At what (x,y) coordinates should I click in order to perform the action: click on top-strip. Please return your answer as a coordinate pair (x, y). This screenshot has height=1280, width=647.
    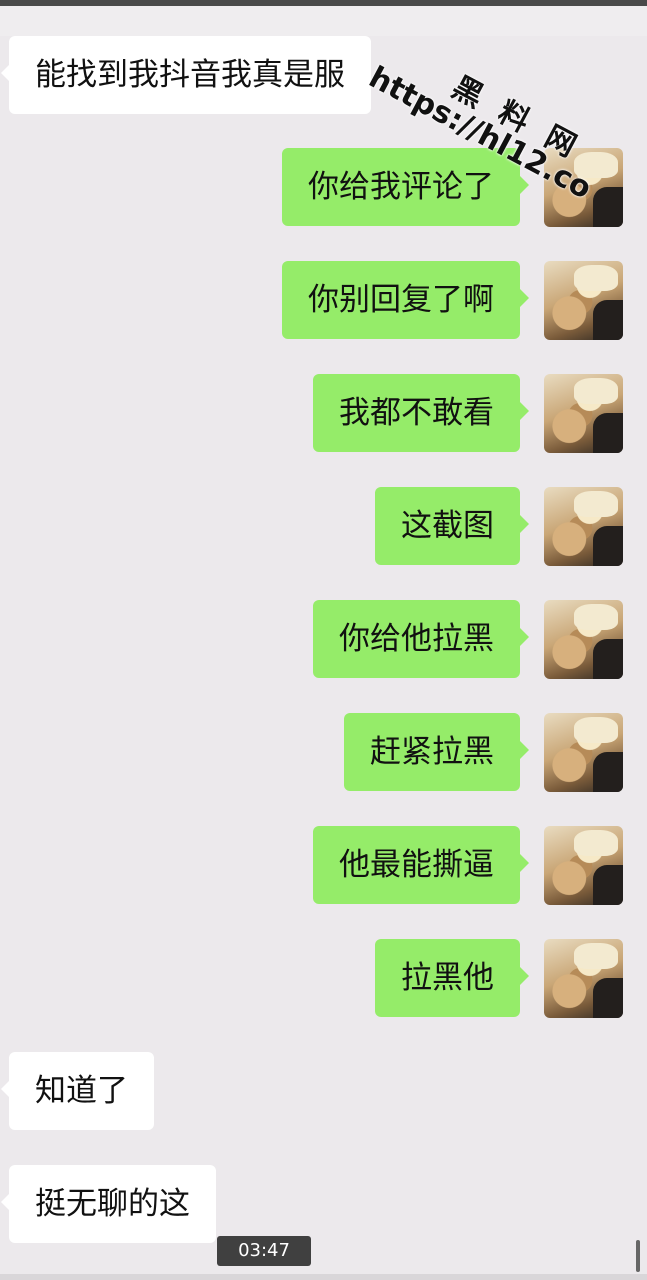
    Looking at the image, I should click on (323, 21).